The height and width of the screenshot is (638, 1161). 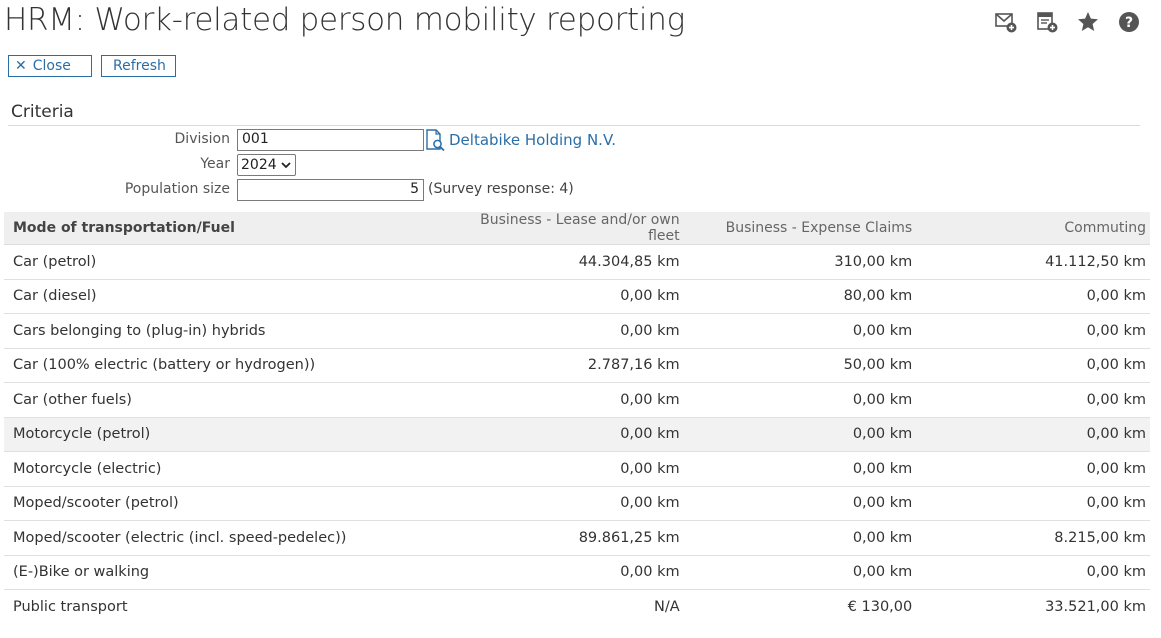 I want to click on mode-cell: Car (other fuels), so click(x=227, y=400).